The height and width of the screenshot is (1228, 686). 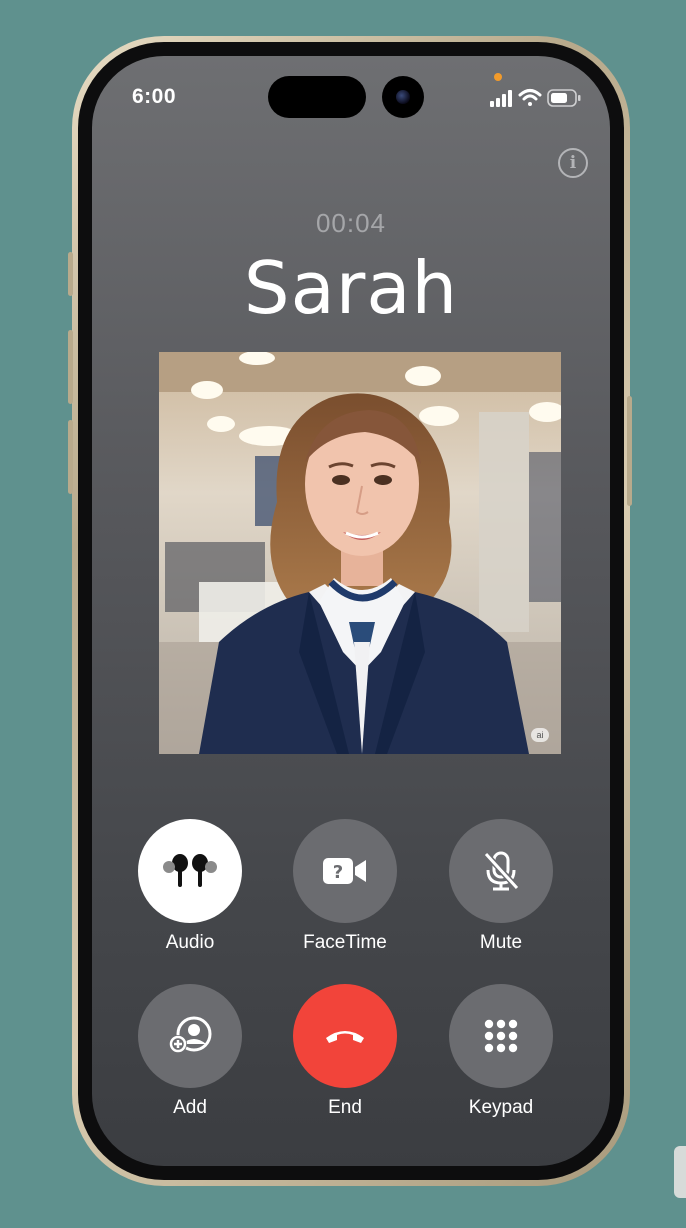 What do you see at coordinates (501, 98) in the screenshot?
I see `signal-icon` at bounding box center [501, 98].